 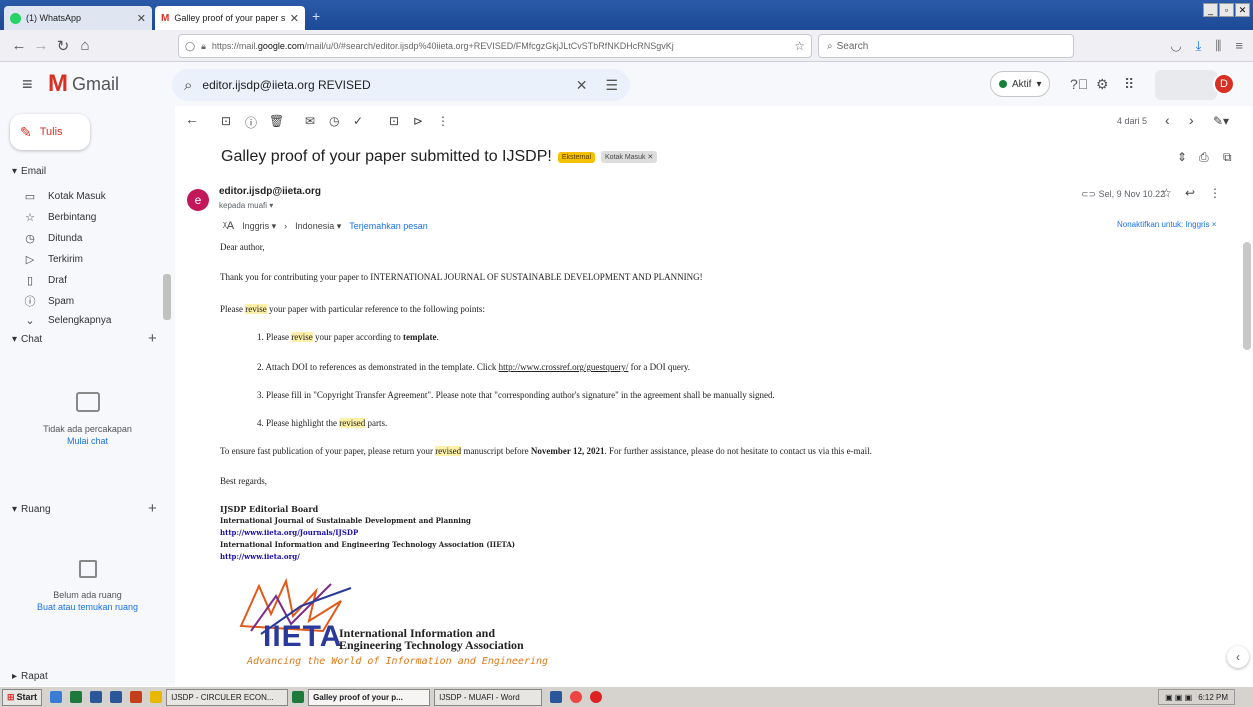 I want to click on translate-to-select: Indonesia ▾, so click(x=318, y=226).